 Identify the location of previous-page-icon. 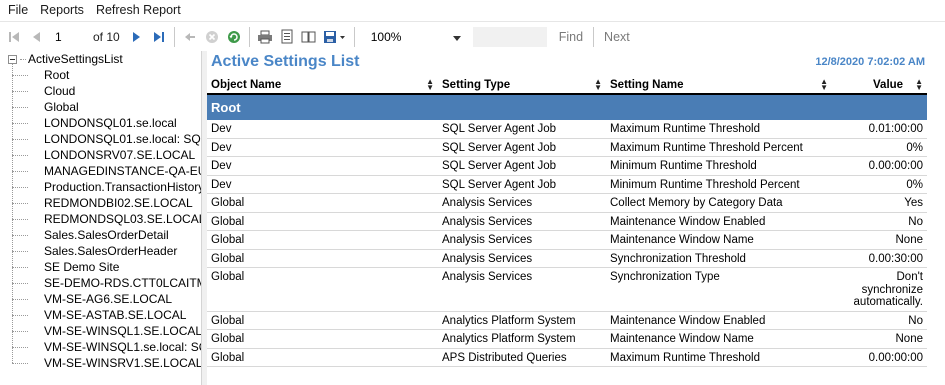
(36, 37).